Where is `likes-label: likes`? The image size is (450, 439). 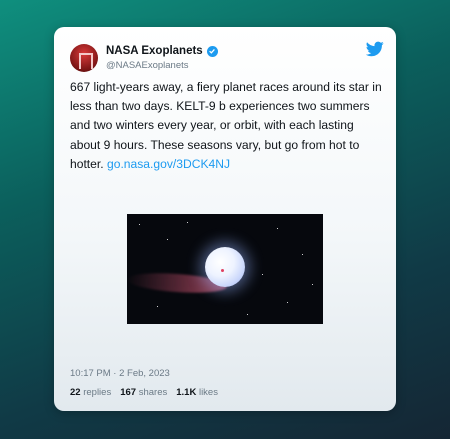
likes-label: likes is located at coordinates (208, 392).